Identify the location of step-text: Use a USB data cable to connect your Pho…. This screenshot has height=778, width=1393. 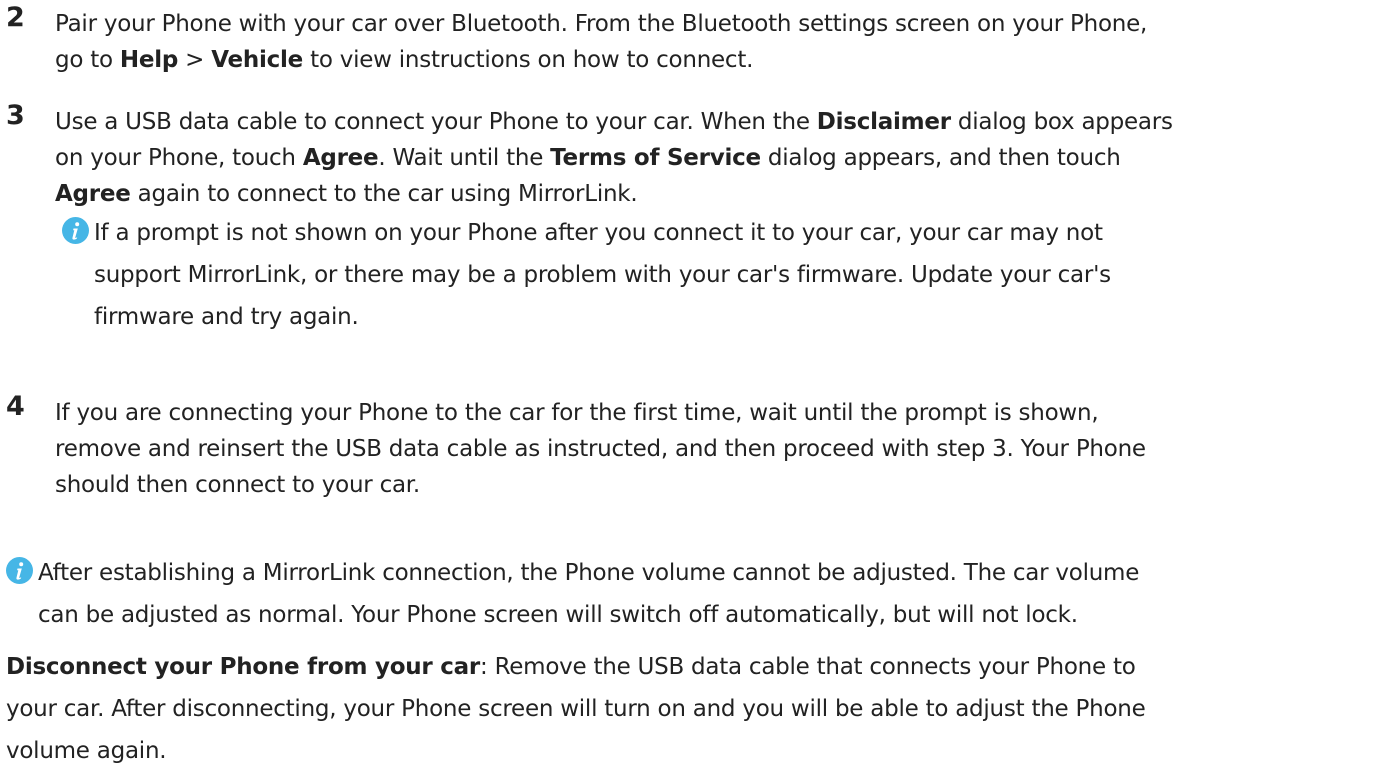
(715, 158).